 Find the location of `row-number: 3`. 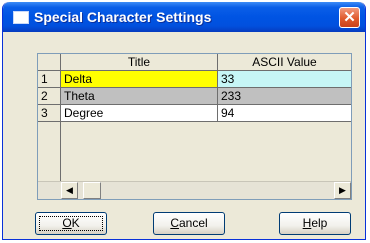

row-number: 3 is located at coordinates (49, 113).